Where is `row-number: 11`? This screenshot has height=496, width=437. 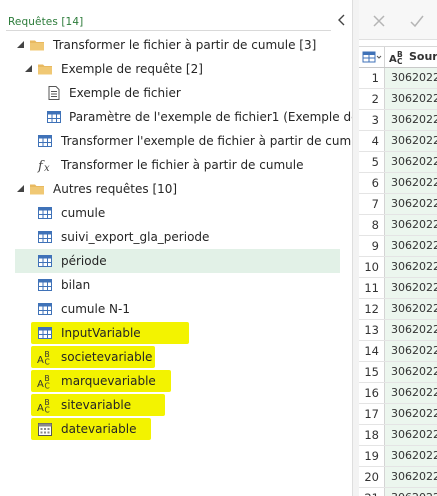 row-number: 11 is located at coordinates (372, 288).